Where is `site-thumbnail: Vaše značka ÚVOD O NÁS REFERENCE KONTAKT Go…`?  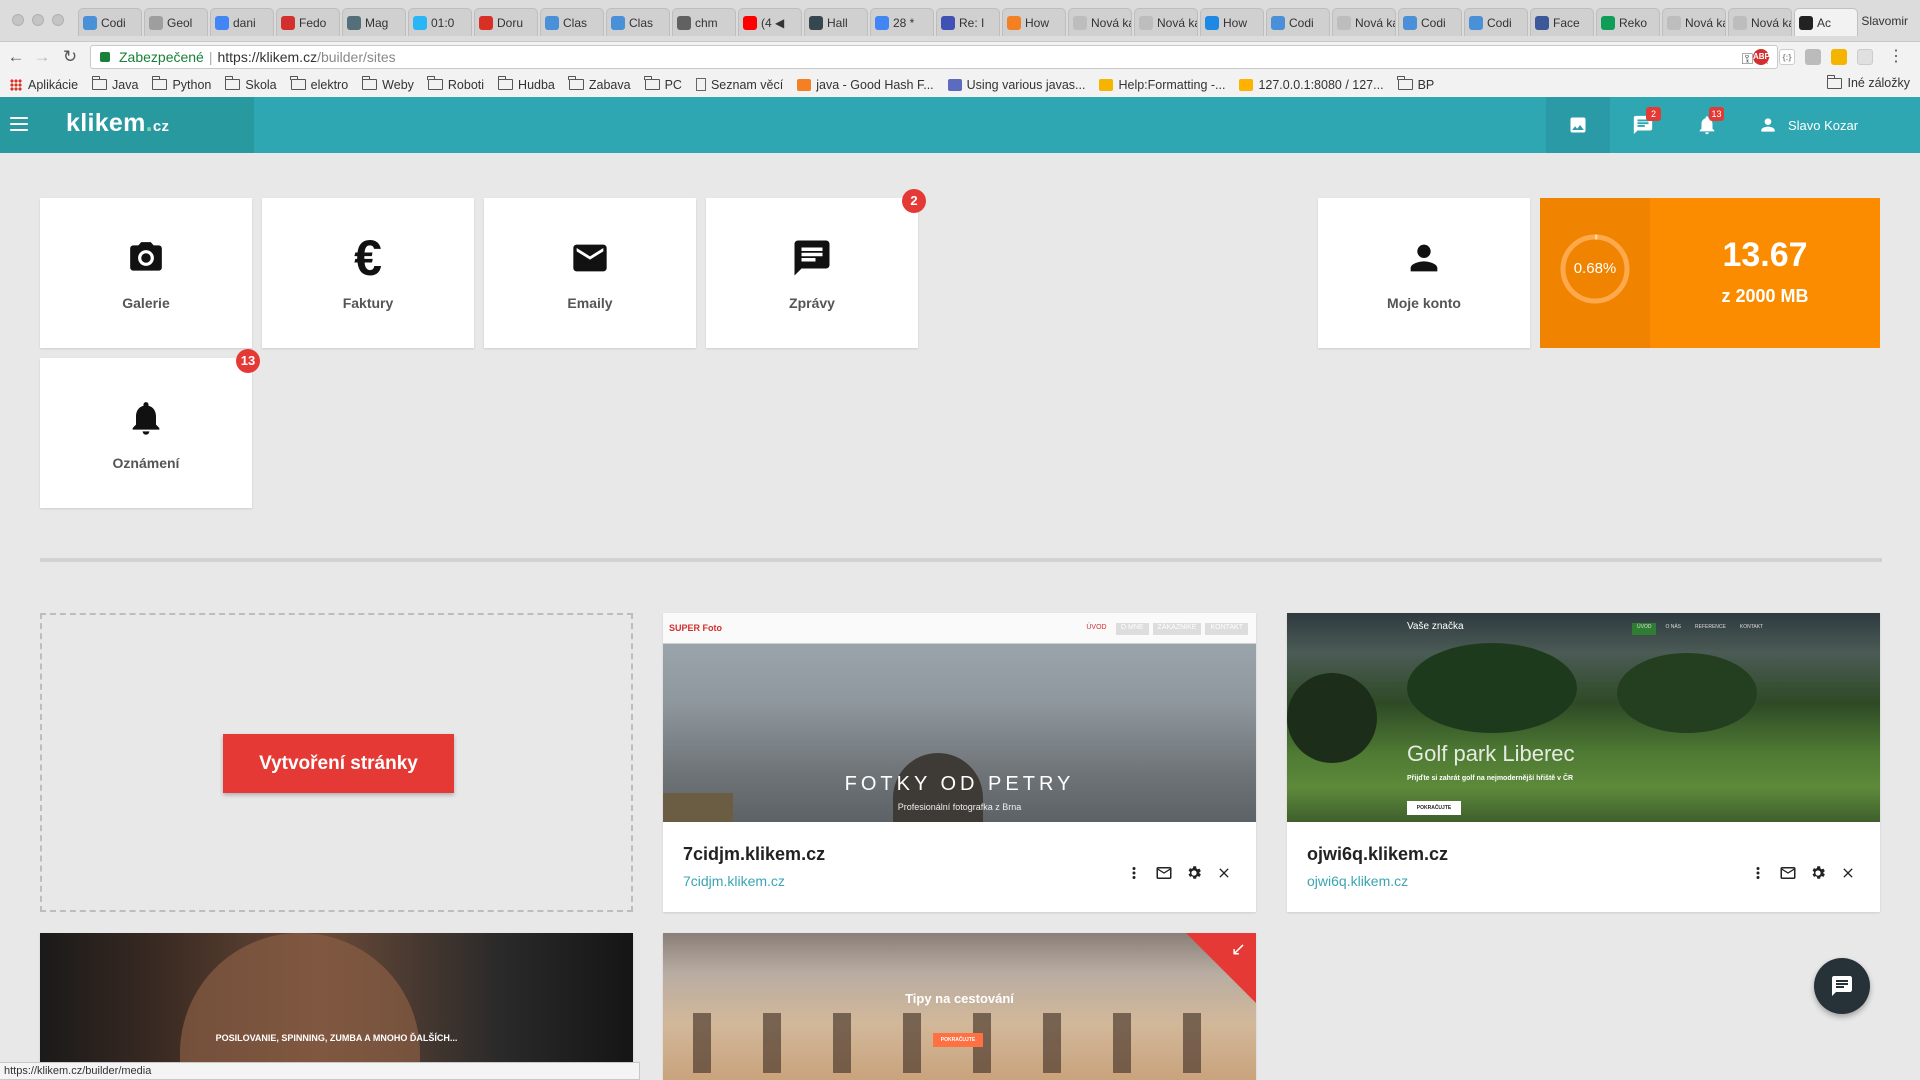
site-thumbnail: Vaše značka ÚVOD O NÁS REFERENCE KONTAKT Go… is located at coordinates (1583, 717).